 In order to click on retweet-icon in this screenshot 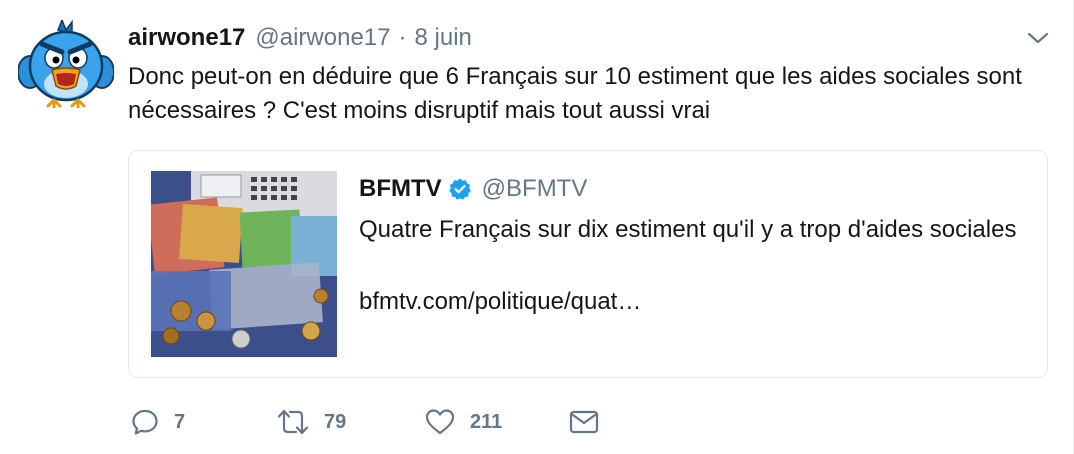, I will do `click(293, 422)`.